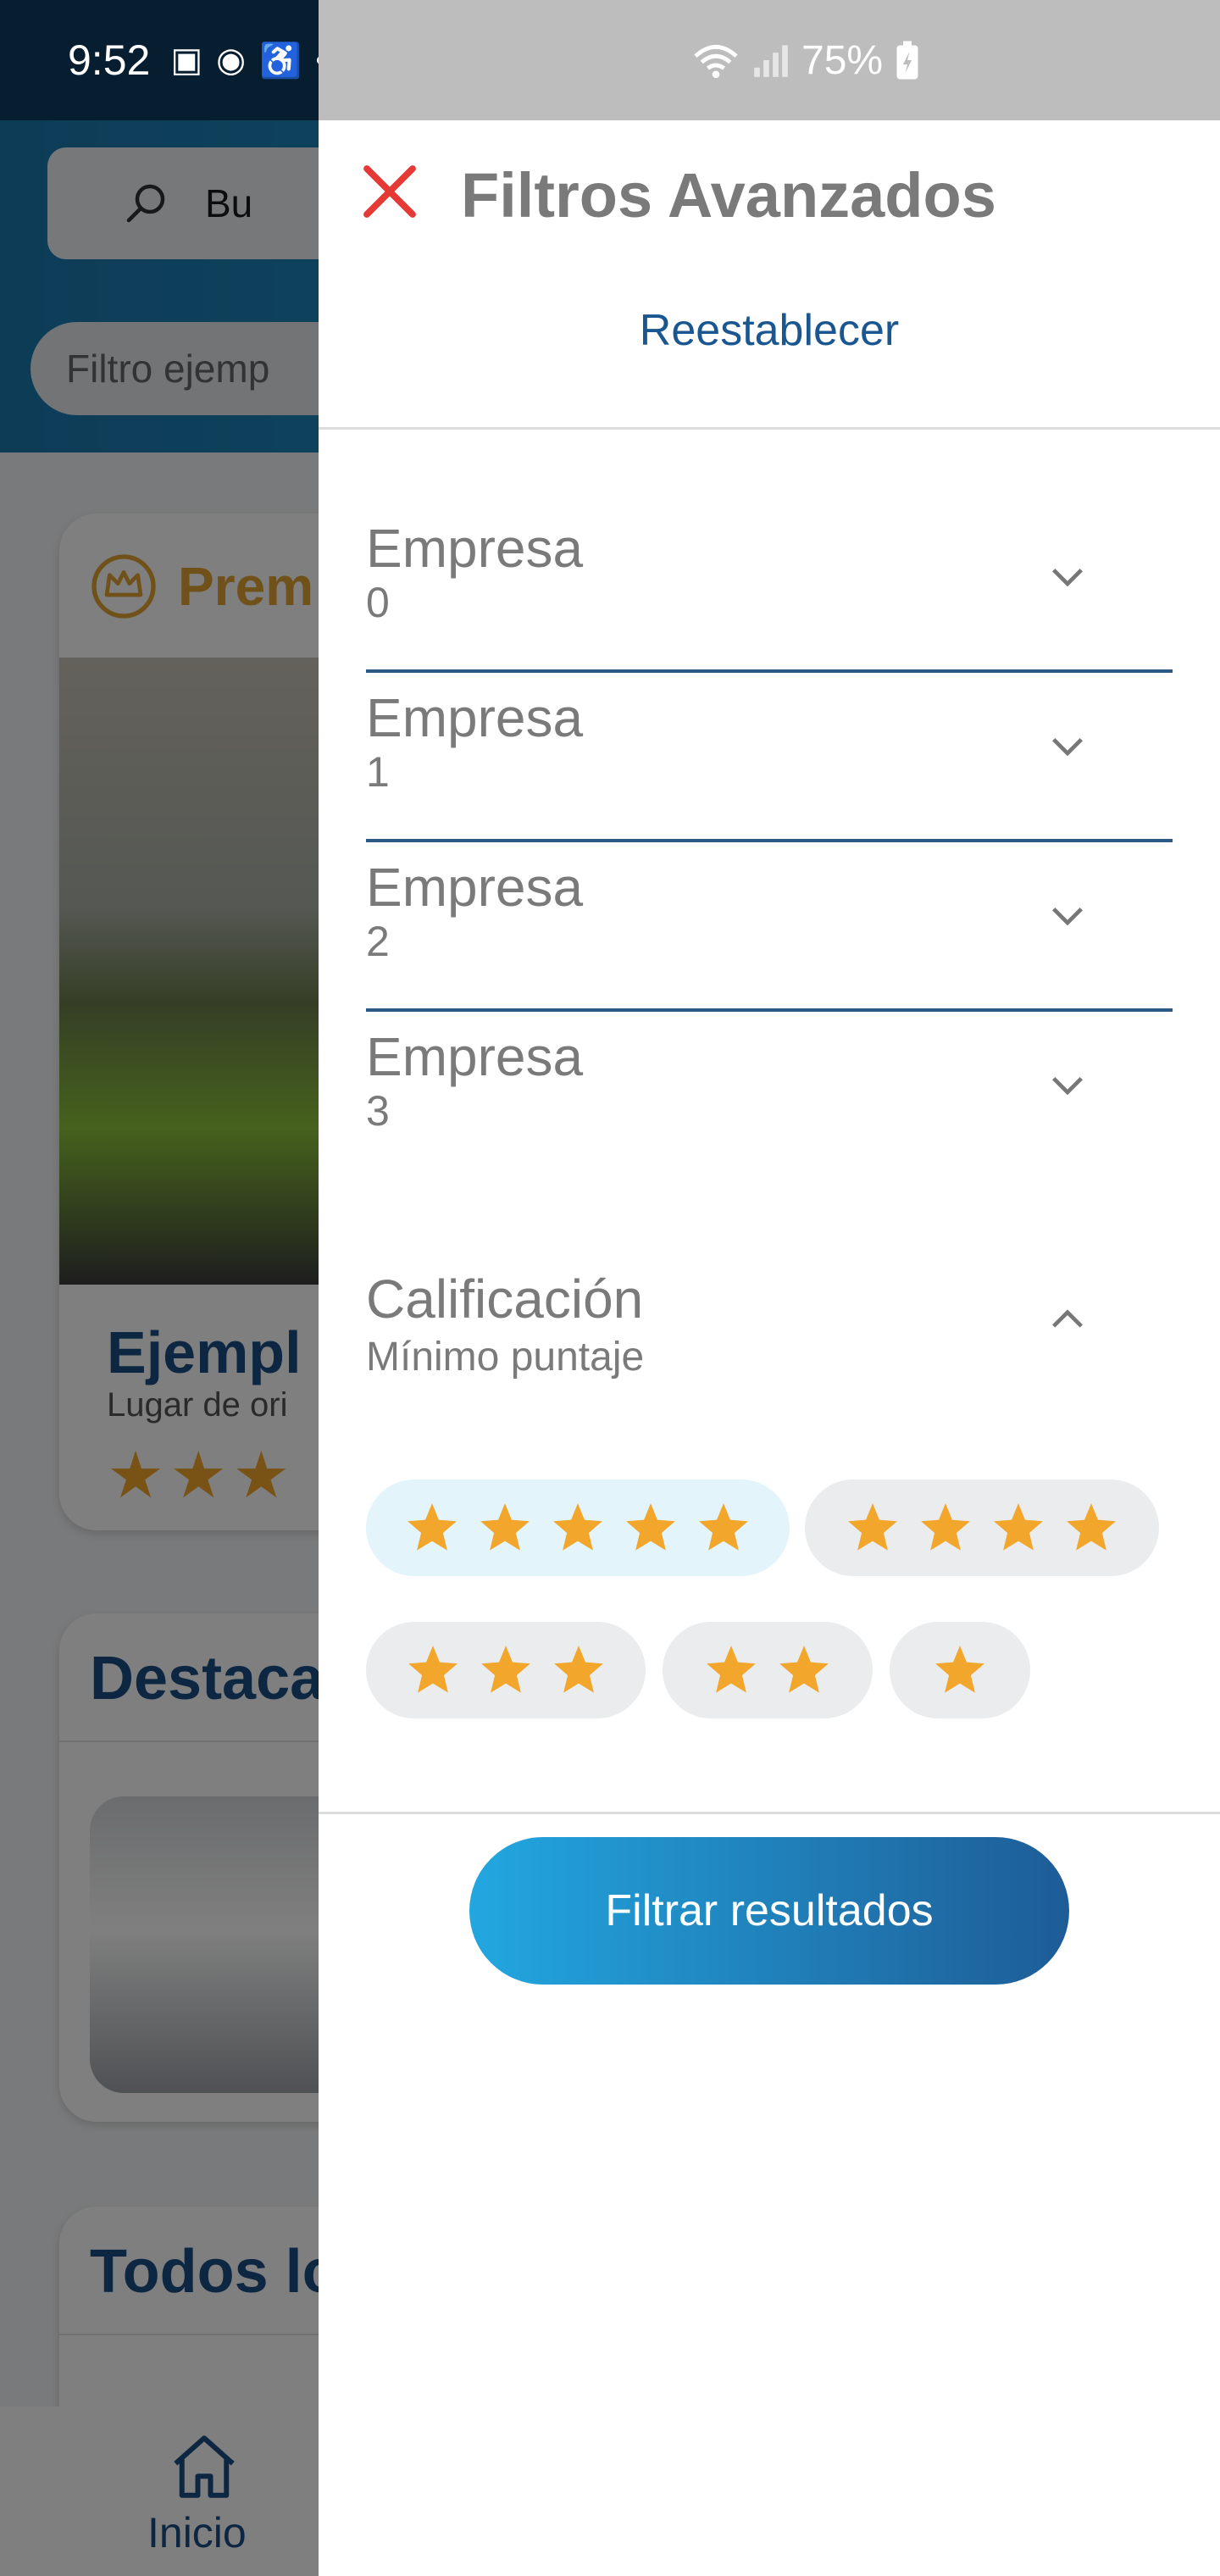  I want to click on close-icon, so click(389, 191).